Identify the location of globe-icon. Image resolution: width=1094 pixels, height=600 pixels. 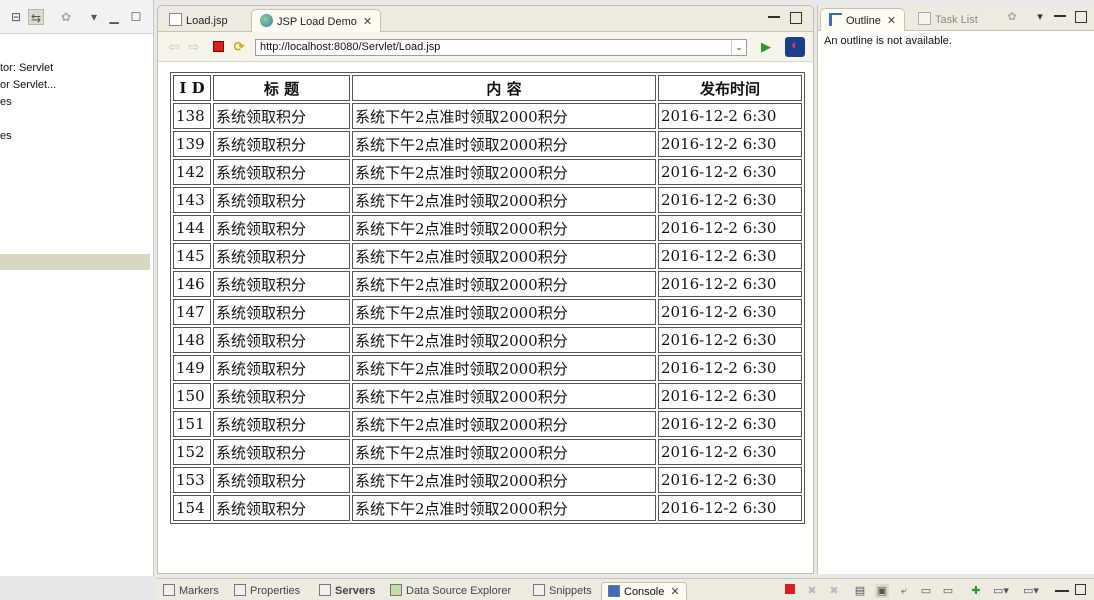
(266, 20).